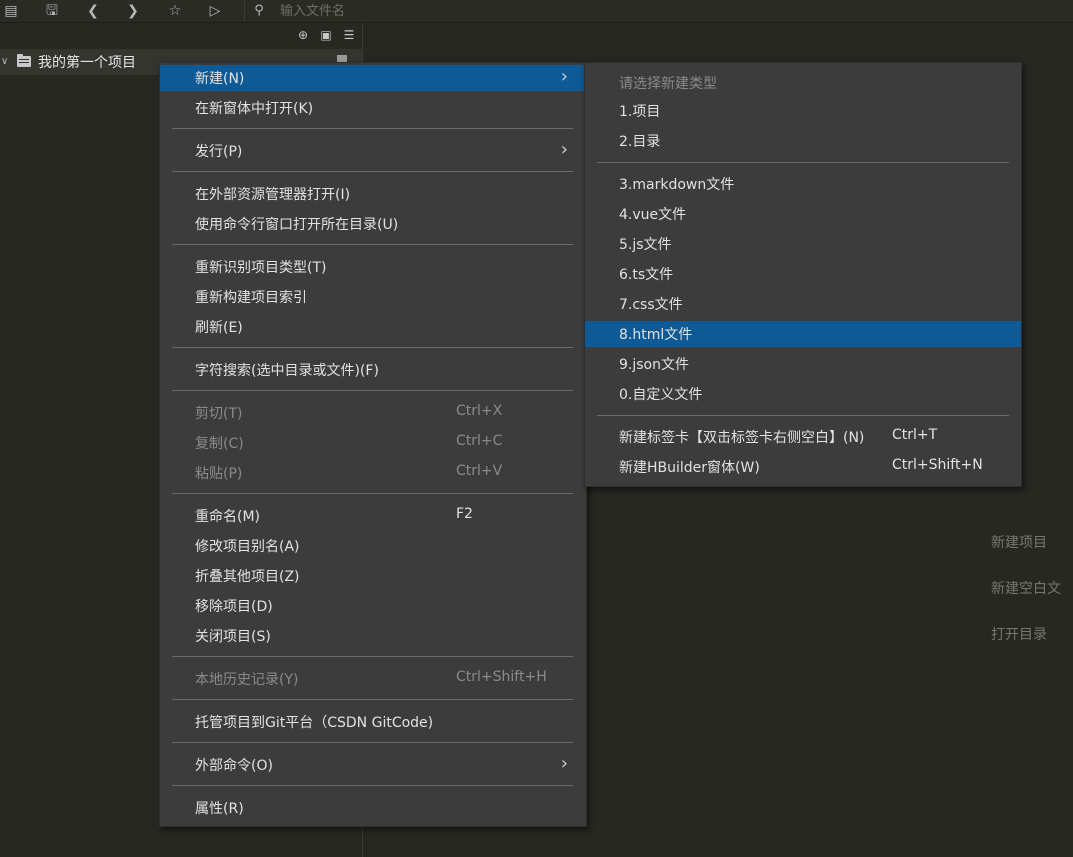  I want to click on submenu-item-label: 8.html文件, so click(656, 335).